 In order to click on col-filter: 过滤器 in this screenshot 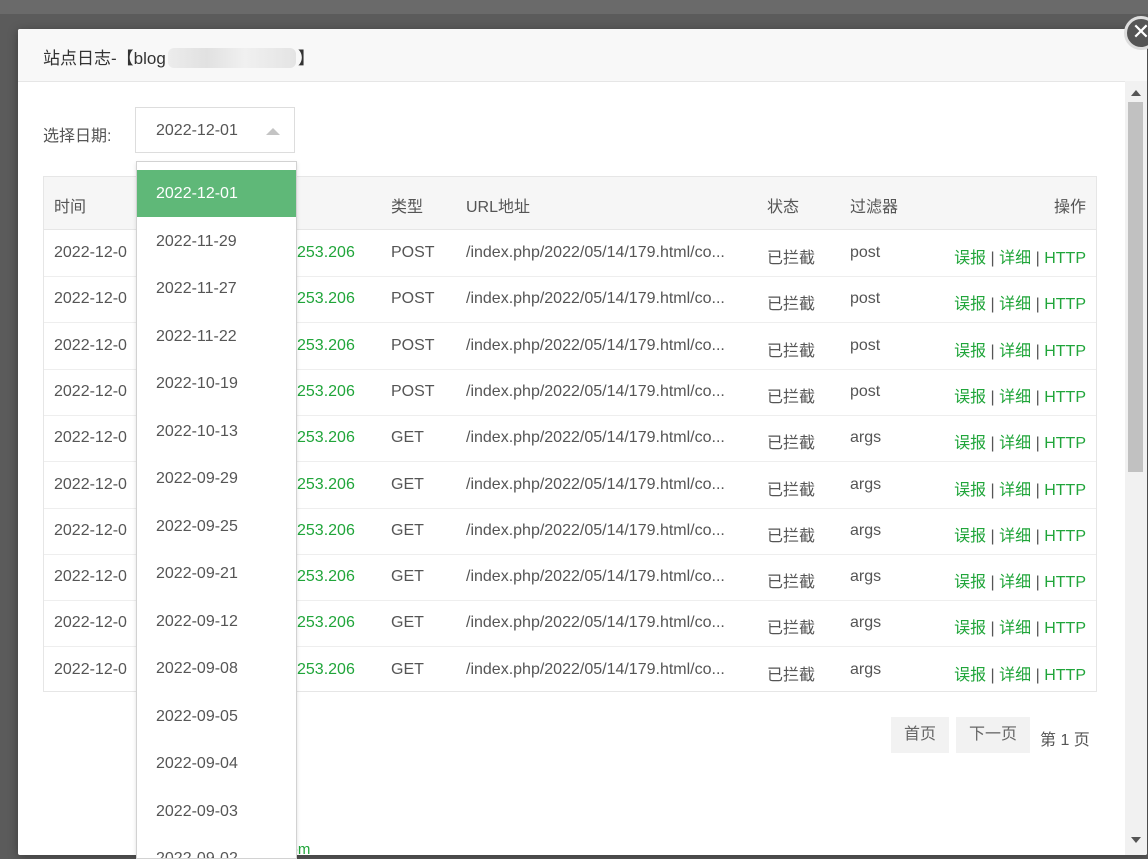, I will do `click(874, 207)`.